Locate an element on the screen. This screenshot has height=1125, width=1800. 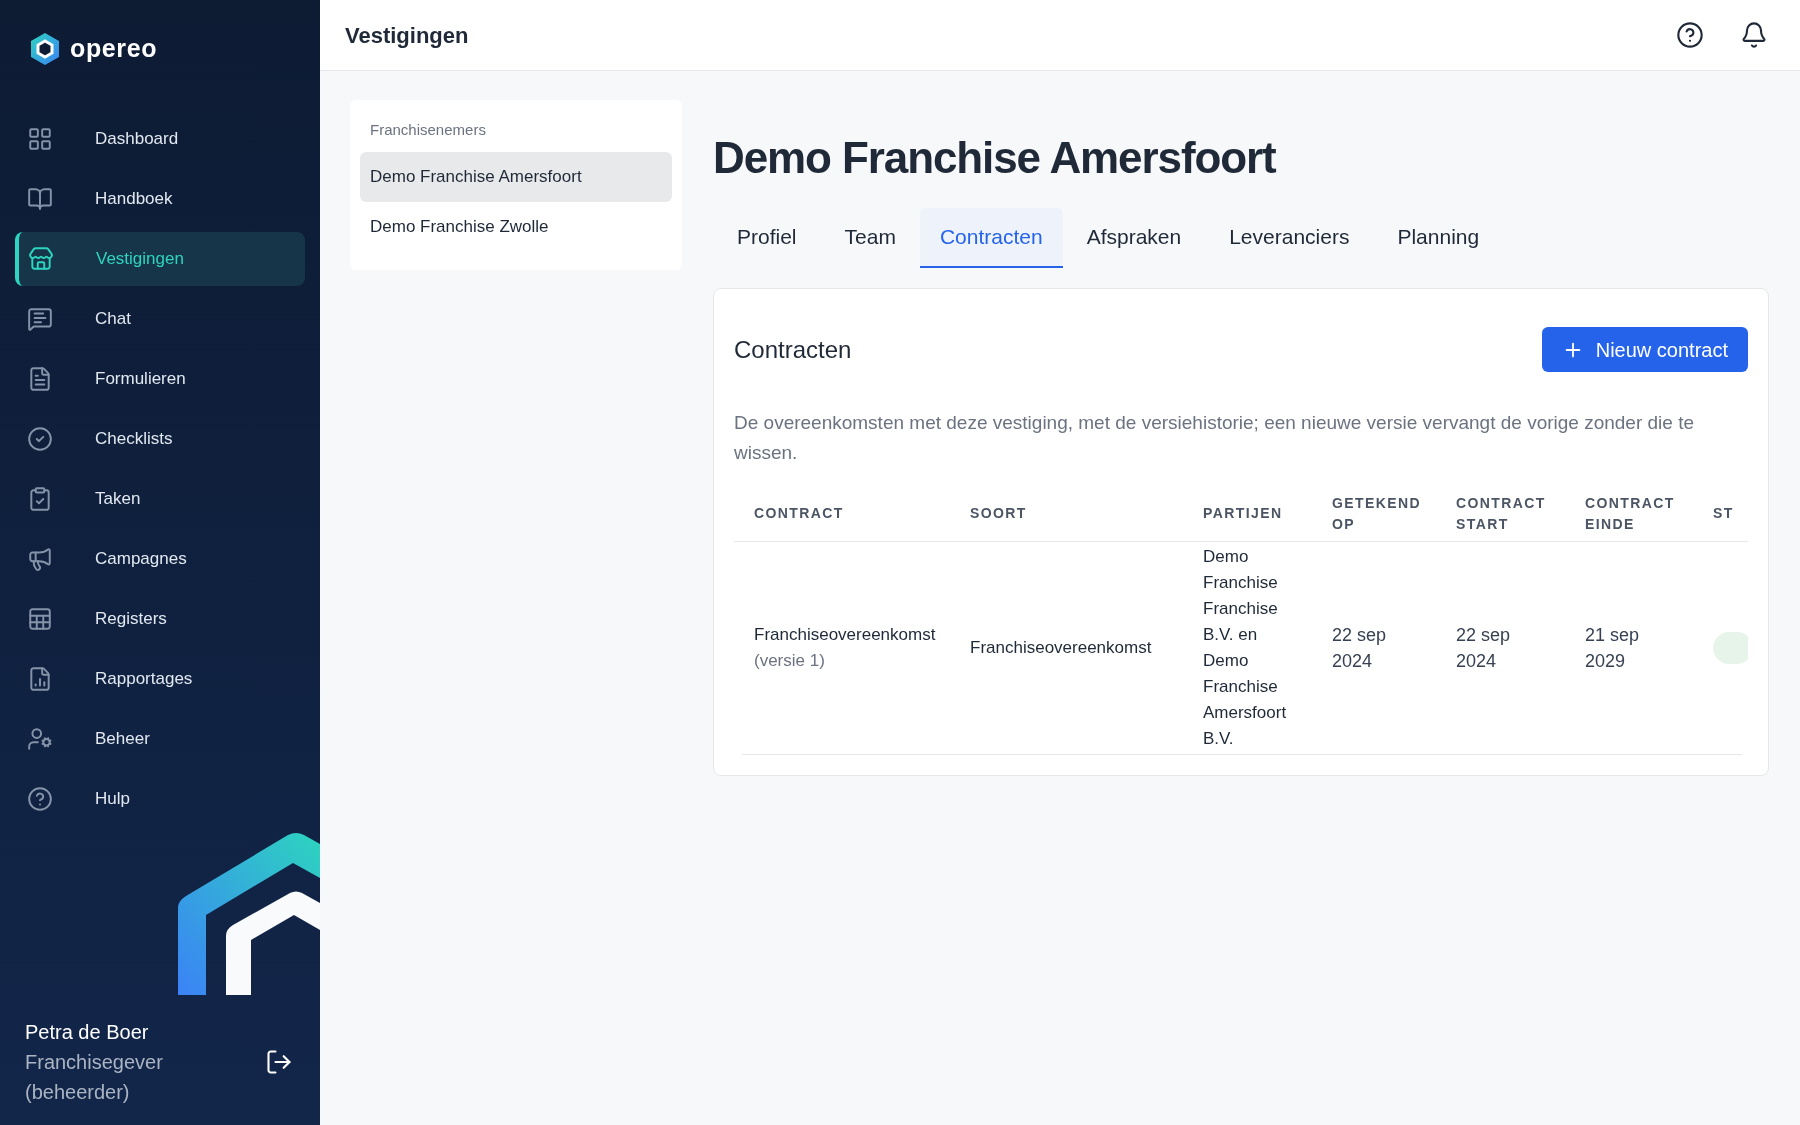
nav-item: Dashboard is located at coordinates (160, 138).